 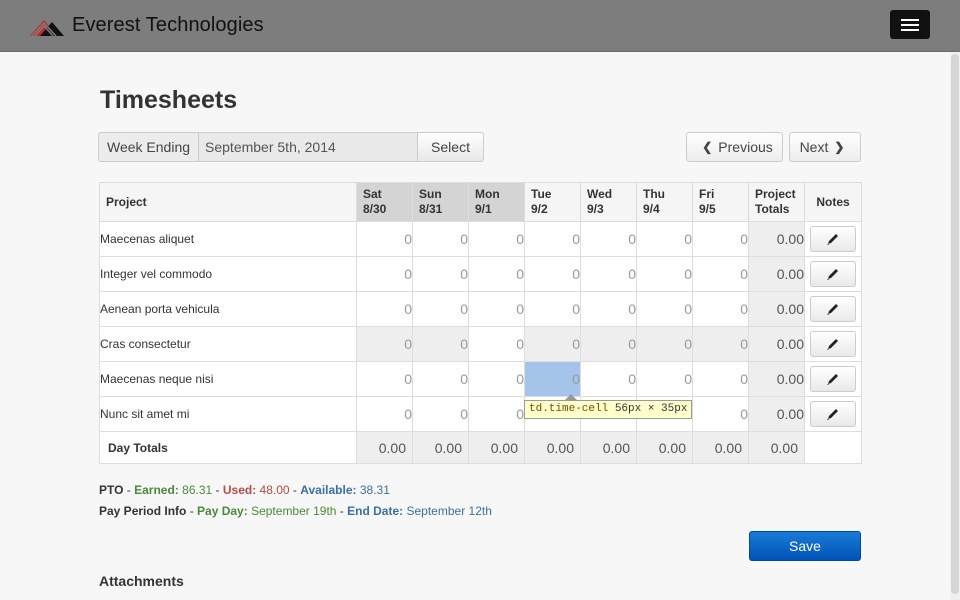 I want to click on save-button: Save, so click(x=805, y=546).